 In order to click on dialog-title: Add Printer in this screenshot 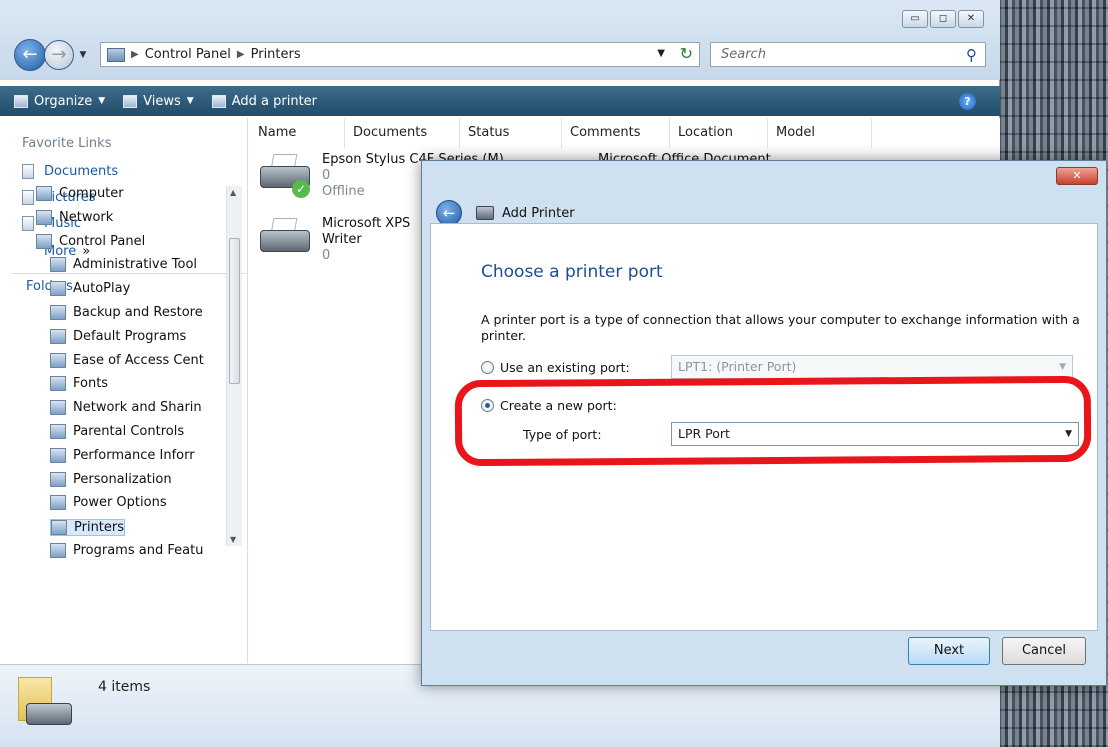, I will do `click(538, 213)`.